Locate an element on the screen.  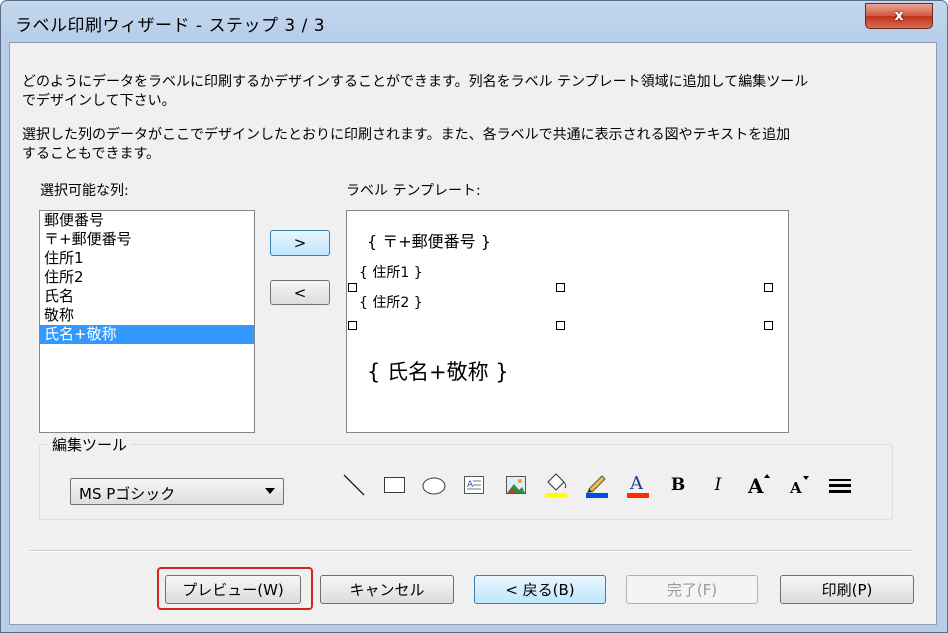
list-item: 郵便番号 is located at coordinates (147, 220).